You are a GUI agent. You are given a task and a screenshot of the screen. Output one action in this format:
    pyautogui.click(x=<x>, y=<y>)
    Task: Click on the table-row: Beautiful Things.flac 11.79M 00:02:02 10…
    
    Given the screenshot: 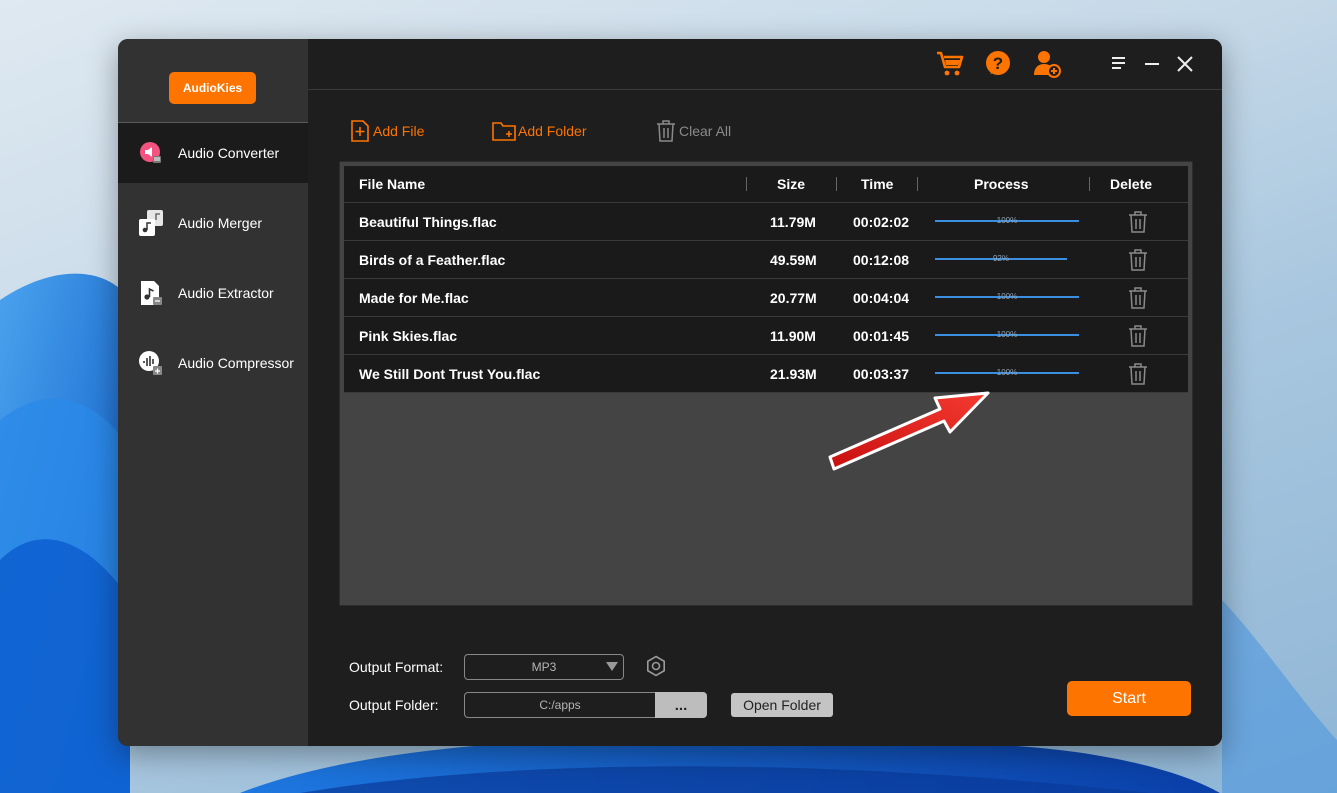 What is the action you would take?
    pyautogui.click(x=766, y=222)
    